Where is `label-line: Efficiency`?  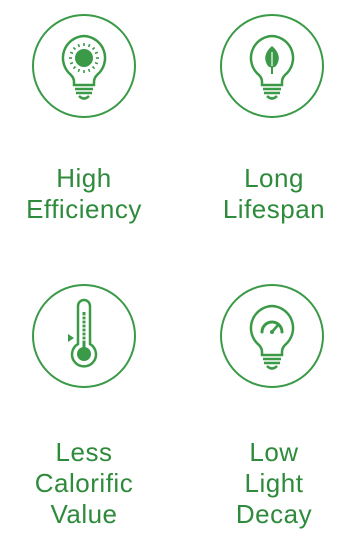 label-line: Efficiency is located at coordinates (84, 209).